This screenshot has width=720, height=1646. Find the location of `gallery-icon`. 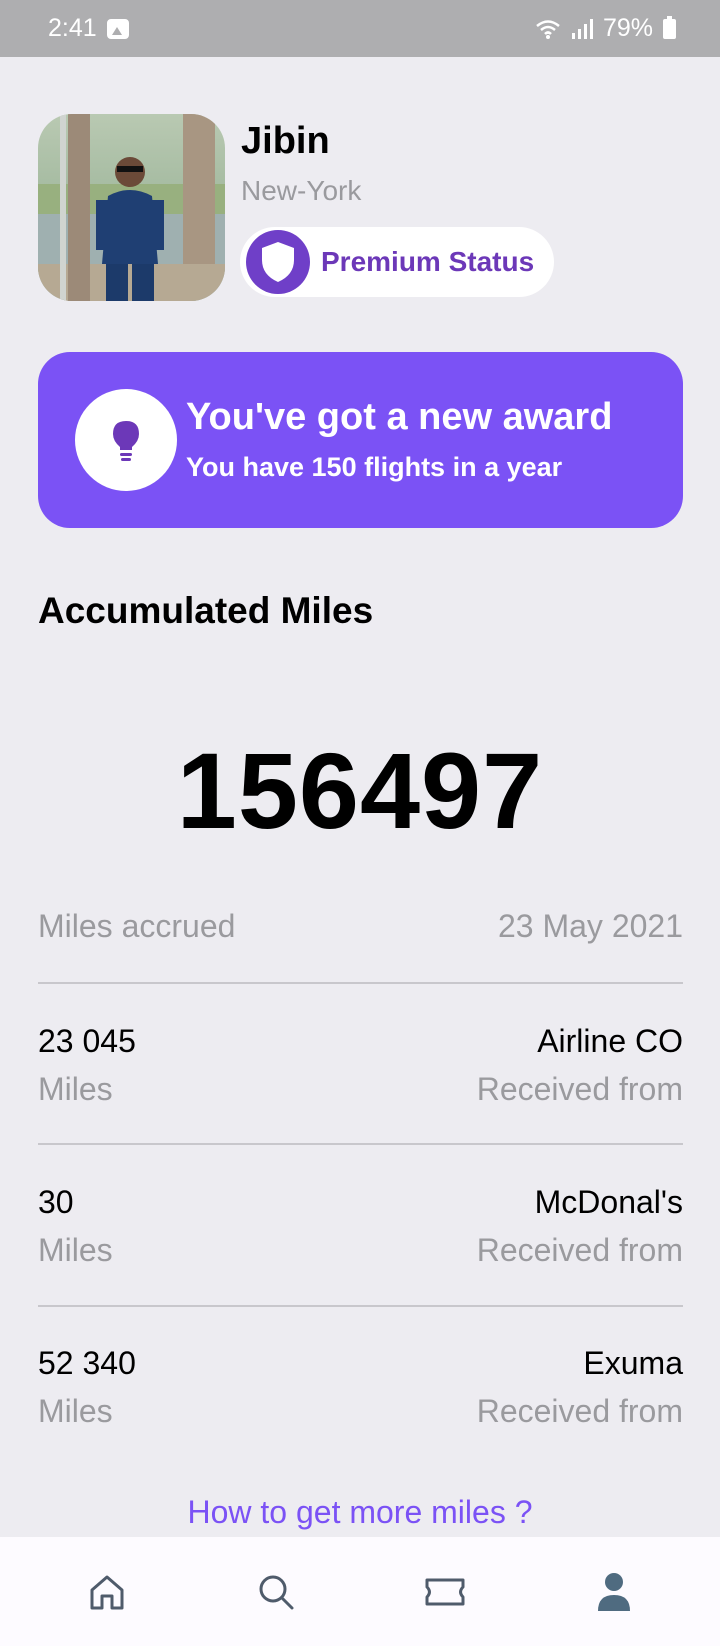

gallery-icon is located at coordinates (117, 28).